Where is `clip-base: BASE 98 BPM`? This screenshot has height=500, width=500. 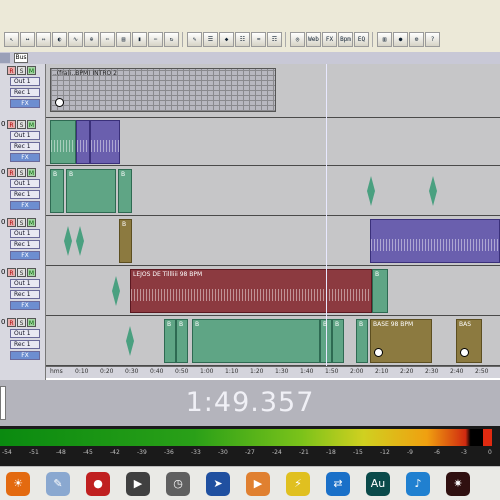 clip-base: BASE 98 BPM is located at coordinates (401, 341).